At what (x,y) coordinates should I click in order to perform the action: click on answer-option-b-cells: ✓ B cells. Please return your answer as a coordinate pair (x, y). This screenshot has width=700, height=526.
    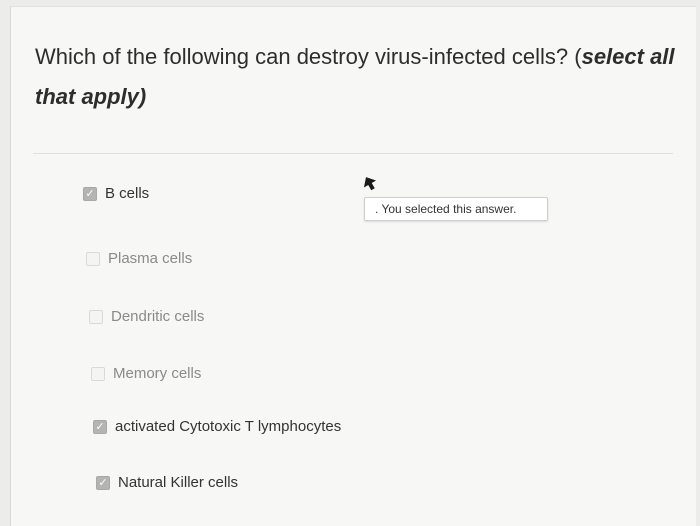
    Looking at the image, I should click on (116, 193).